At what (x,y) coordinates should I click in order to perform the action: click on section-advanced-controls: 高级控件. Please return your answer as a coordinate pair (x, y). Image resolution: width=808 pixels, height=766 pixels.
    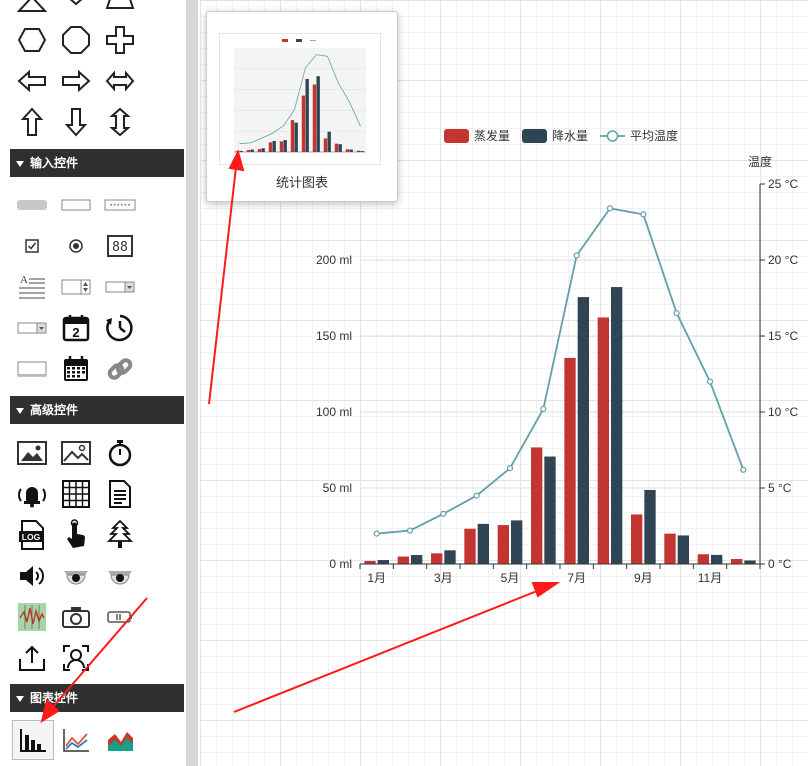
    Looking at the image, I should click on (97, 410).